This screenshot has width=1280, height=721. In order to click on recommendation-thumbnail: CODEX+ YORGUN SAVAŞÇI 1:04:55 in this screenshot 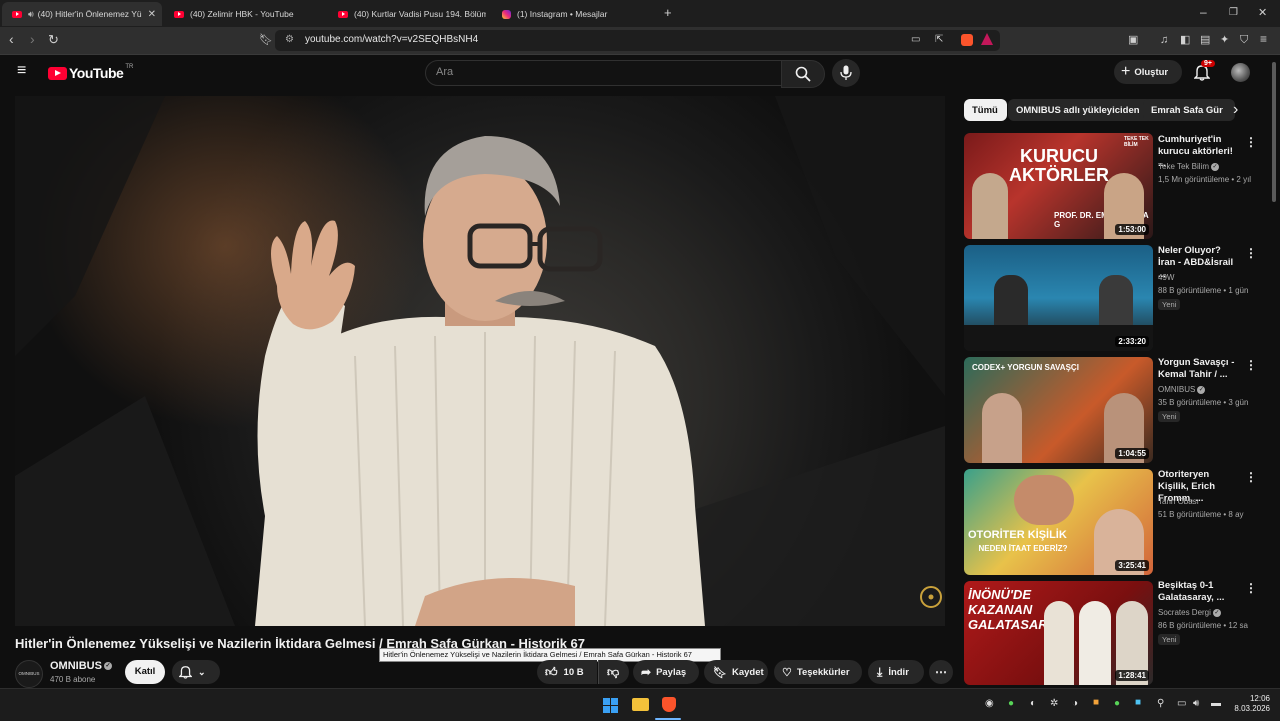, I will do `click(1058, 410)`.